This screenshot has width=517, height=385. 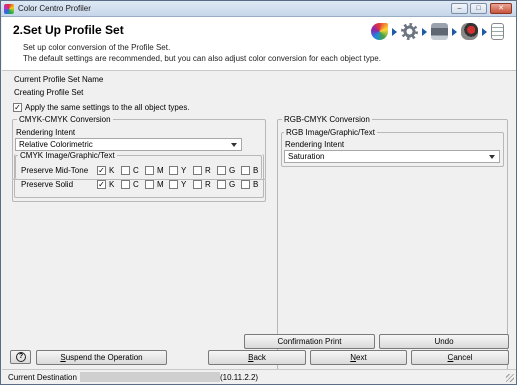 What do you see at coordinates (160, 170) in the screenshot?
I see `mid-tone-m-label: M` at bounding box center [160, 170].